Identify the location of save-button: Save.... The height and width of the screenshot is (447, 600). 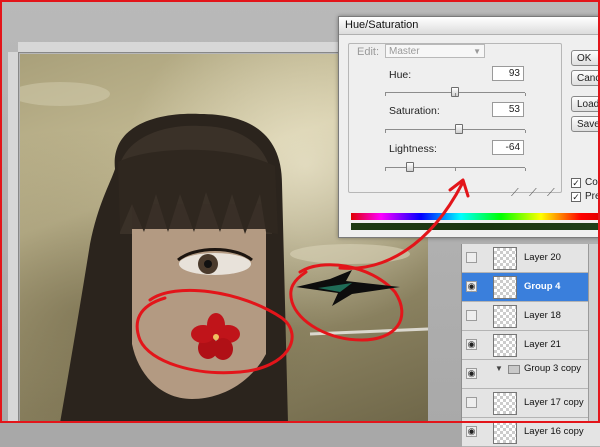
(585, 124).